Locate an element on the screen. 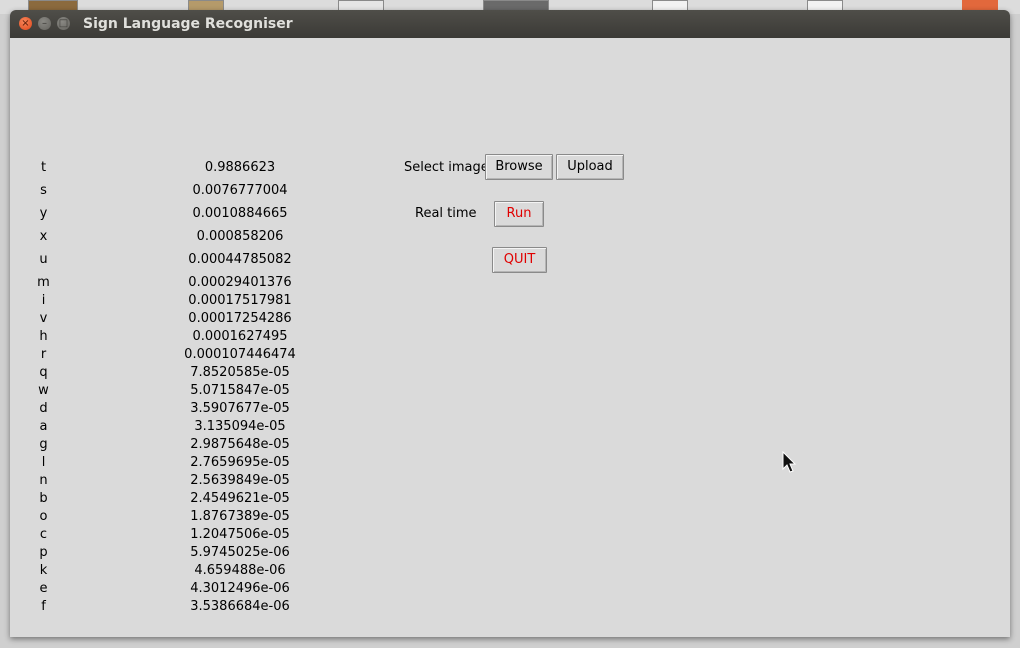 This screenshot has height=648, width=1020. prediction-letter: w is located at coordinates (43, 390).